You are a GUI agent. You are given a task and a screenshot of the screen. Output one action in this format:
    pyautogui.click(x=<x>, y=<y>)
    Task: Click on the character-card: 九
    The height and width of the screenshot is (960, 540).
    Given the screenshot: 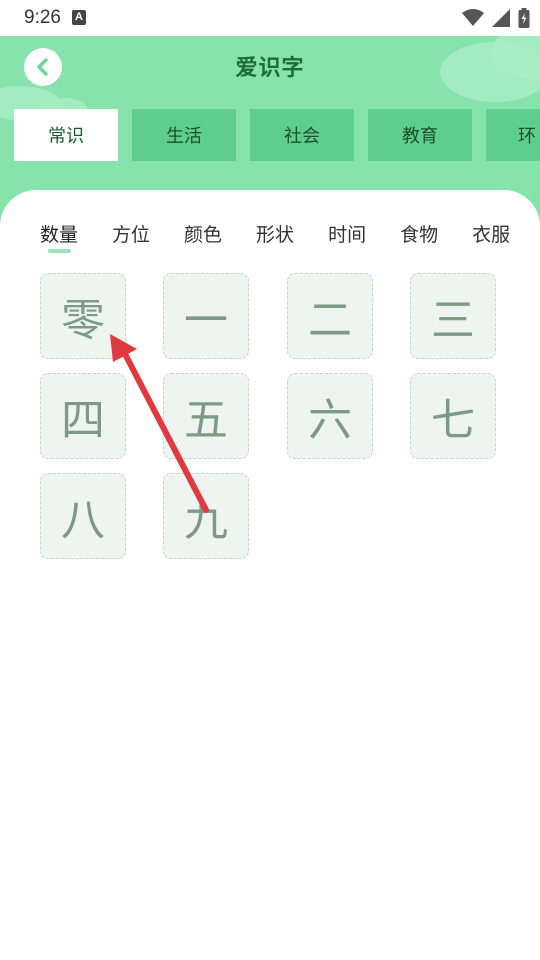 What is the action you would take?
    pyautogui.click(x=206, y=516)
    